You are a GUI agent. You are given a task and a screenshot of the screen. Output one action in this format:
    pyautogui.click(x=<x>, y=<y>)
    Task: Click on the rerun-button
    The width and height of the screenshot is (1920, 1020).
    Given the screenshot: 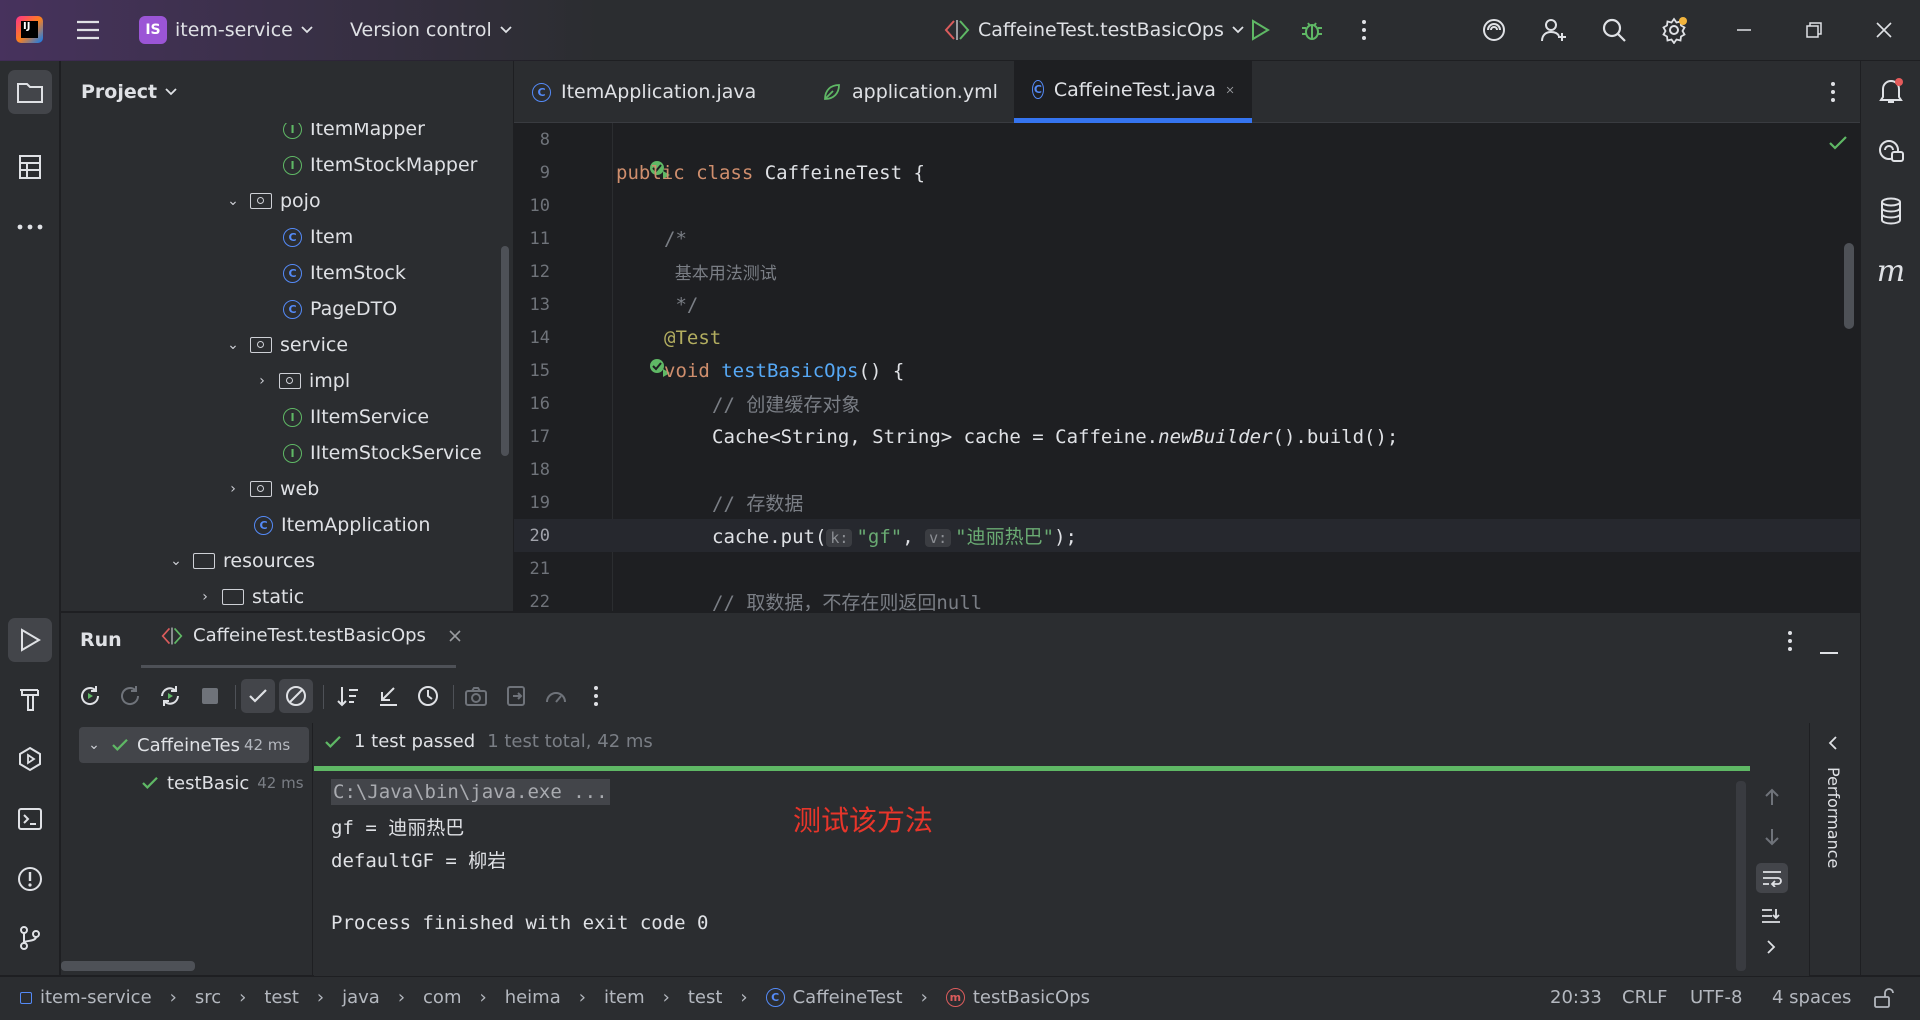 What is the action you would take?
    pyautogui.click(x=90, y=696)
    